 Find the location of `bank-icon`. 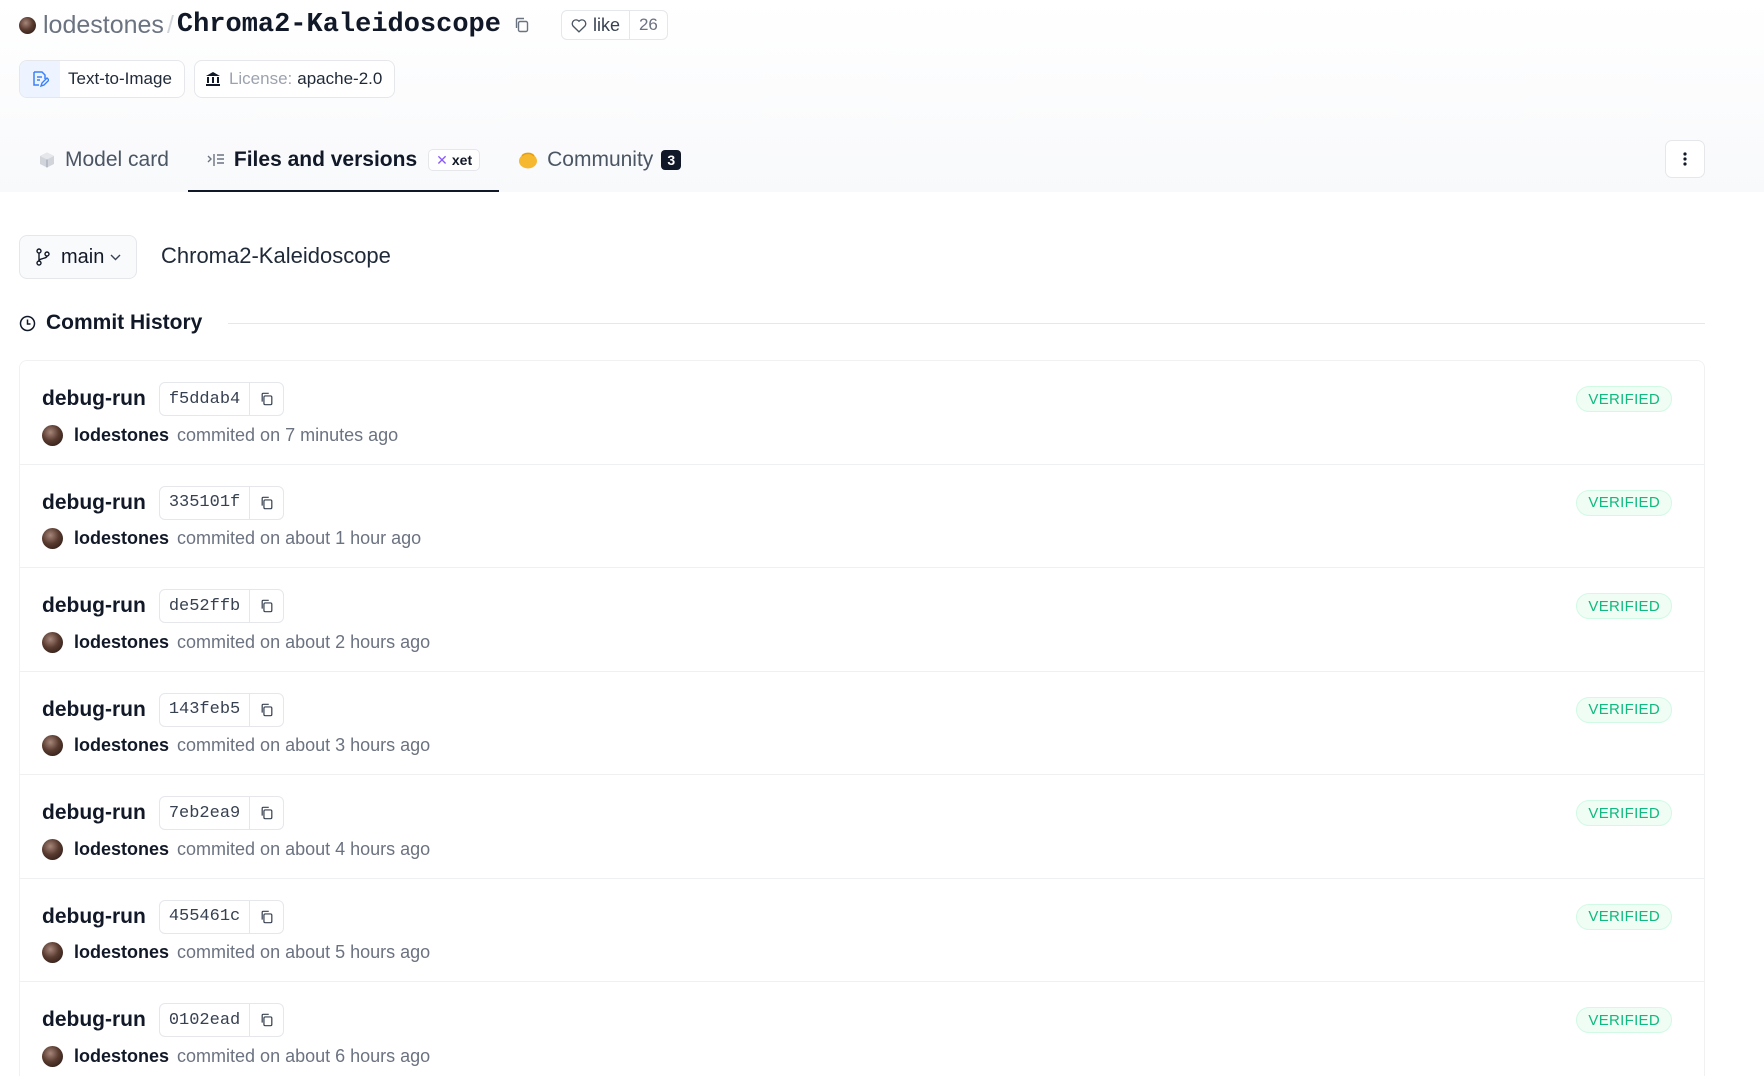

bank-icon is located at coordinates (212, 79).